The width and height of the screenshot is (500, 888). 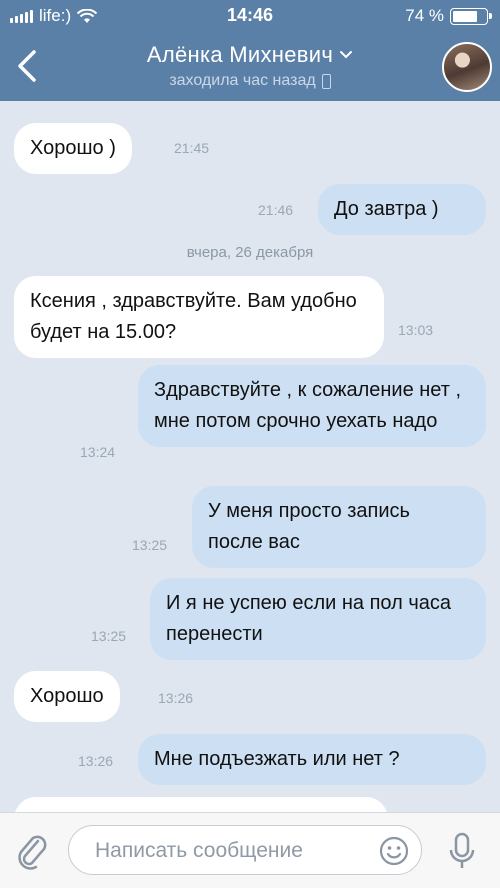 I want to click on microphone-icon, so click(x=462, y=851).